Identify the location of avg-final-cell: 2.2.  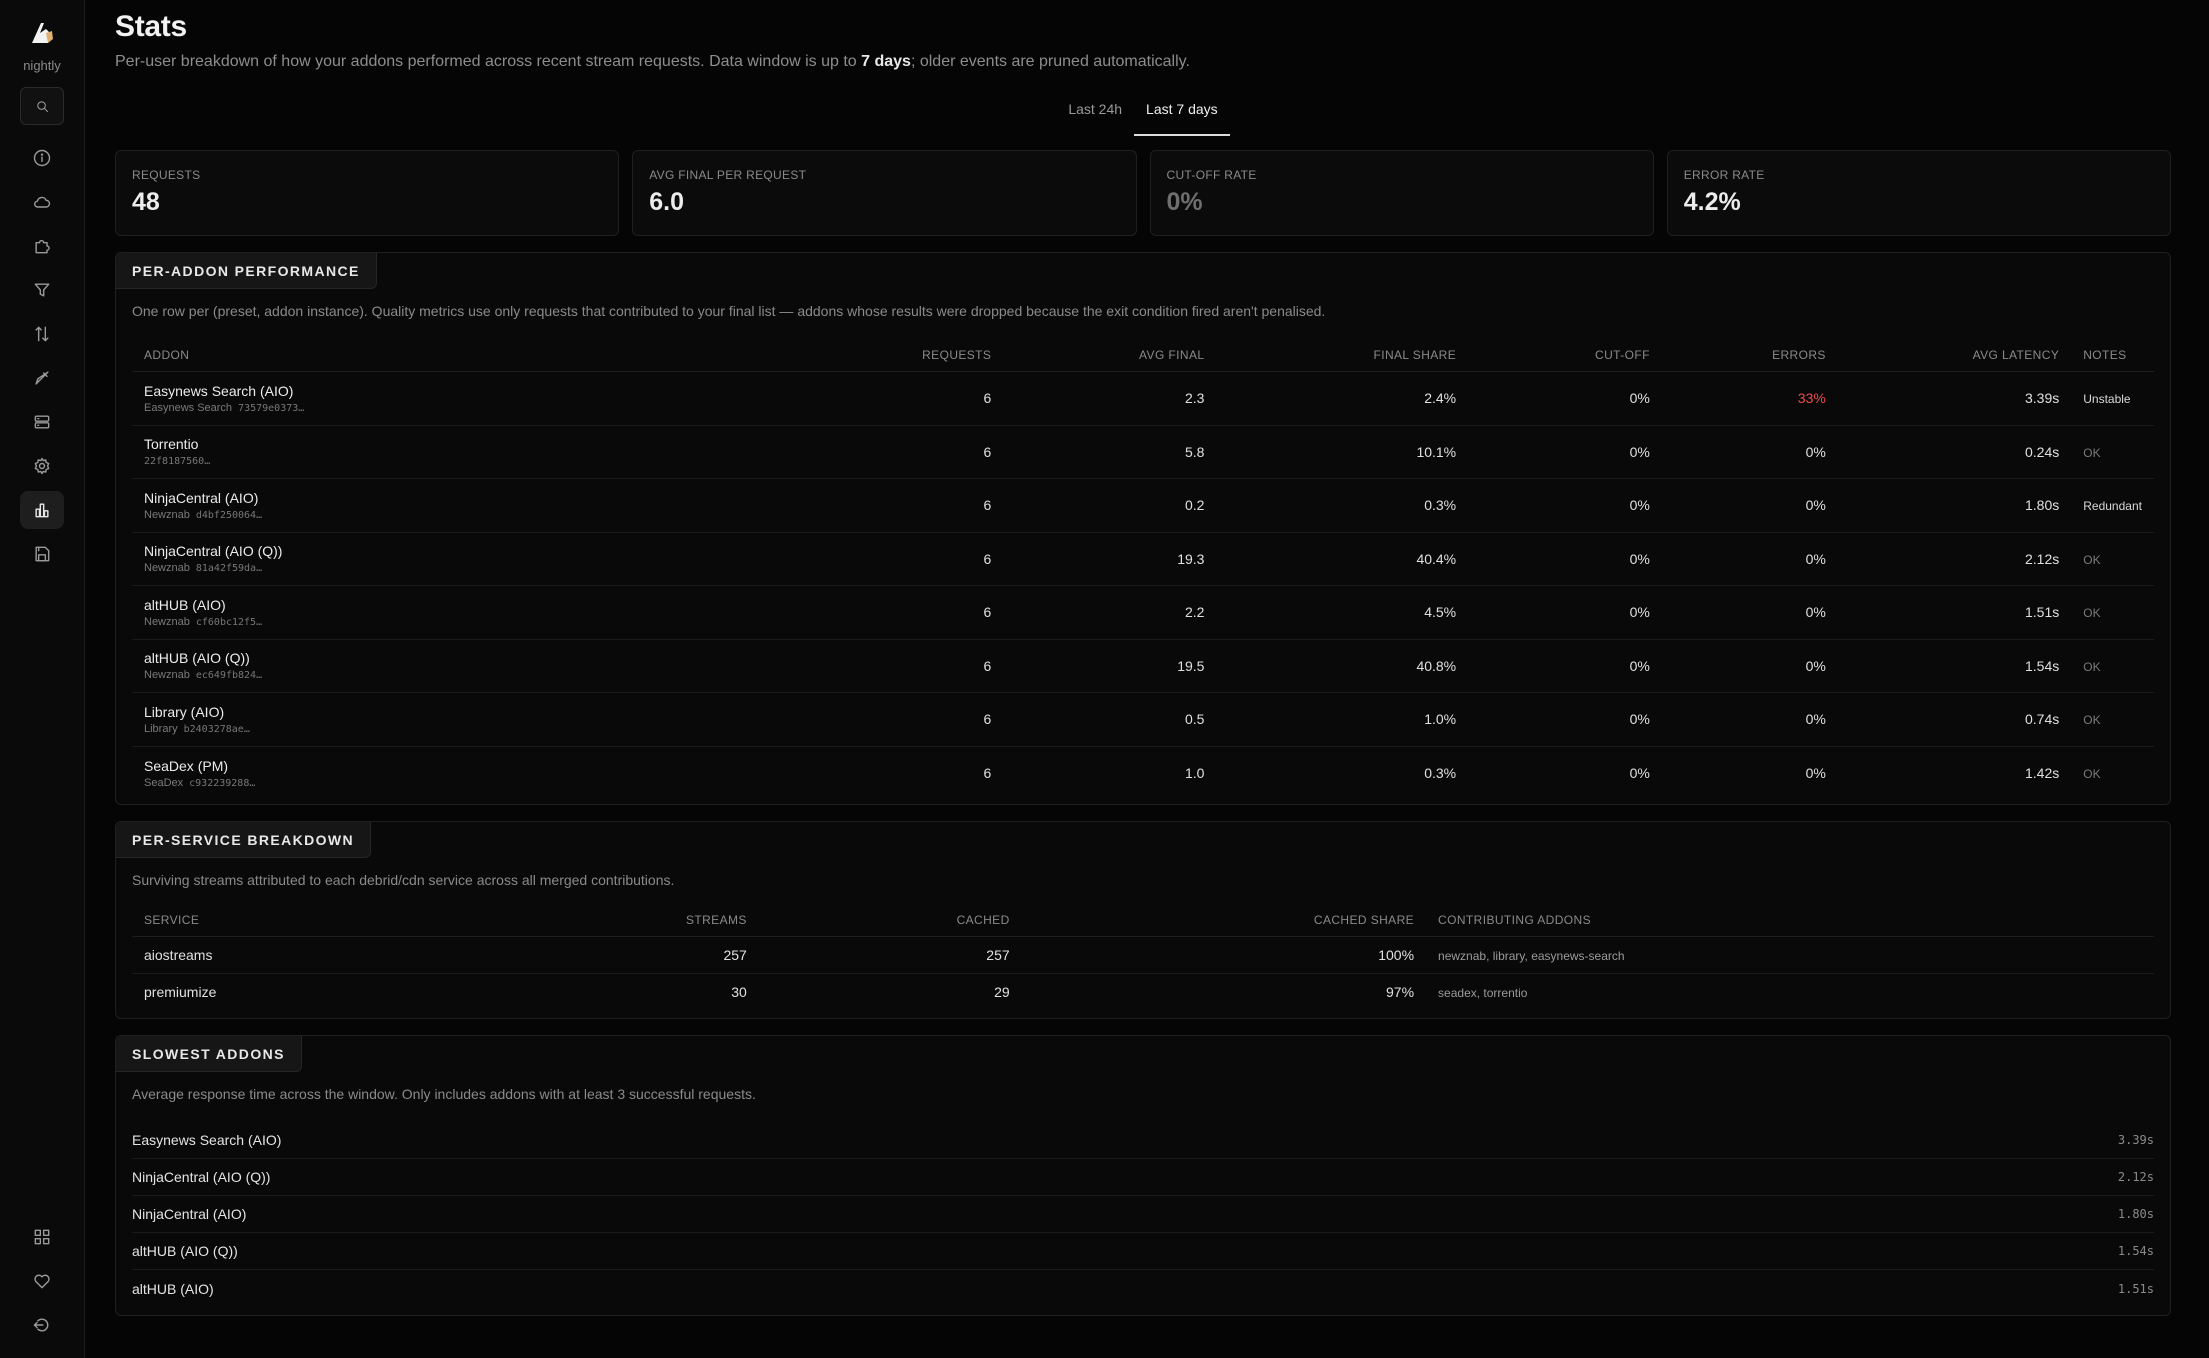
(1110, 612).